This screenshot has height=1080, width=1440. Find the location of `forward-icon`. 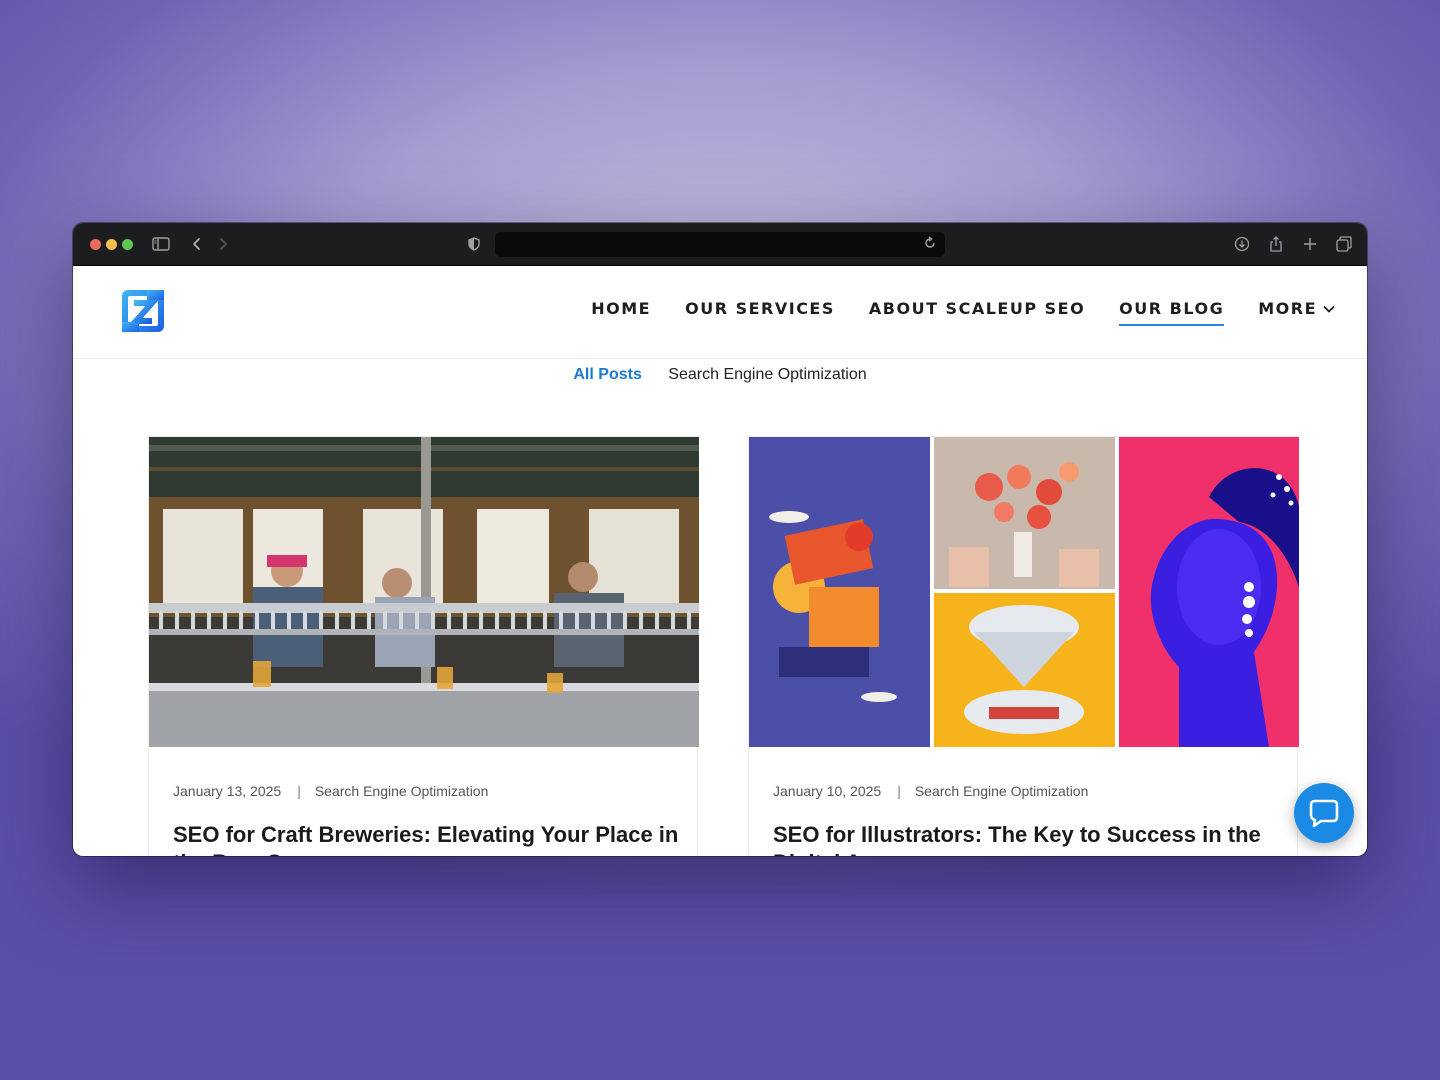

forward-icon is located at coordinates (223, 244).